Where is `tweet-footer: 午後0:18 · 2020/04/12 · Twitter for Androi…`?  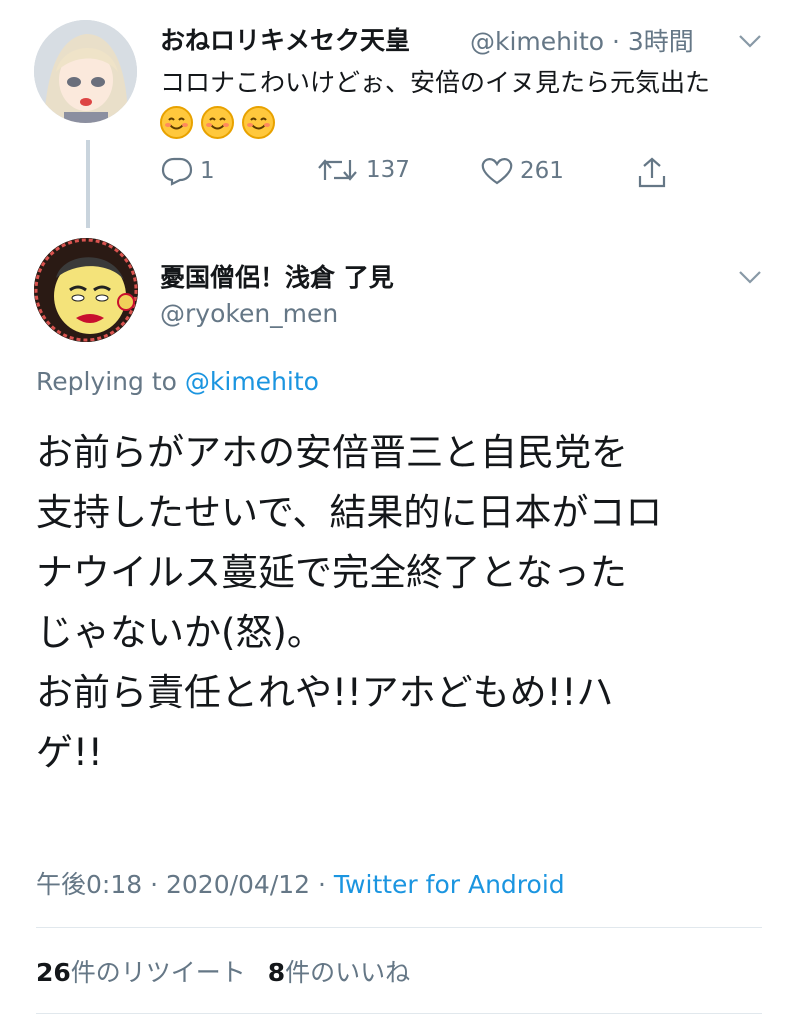
tweet-footer: 午後0:18 · 2020/04/12 · Twitter for Androi… is located at coordinates (300, 883).